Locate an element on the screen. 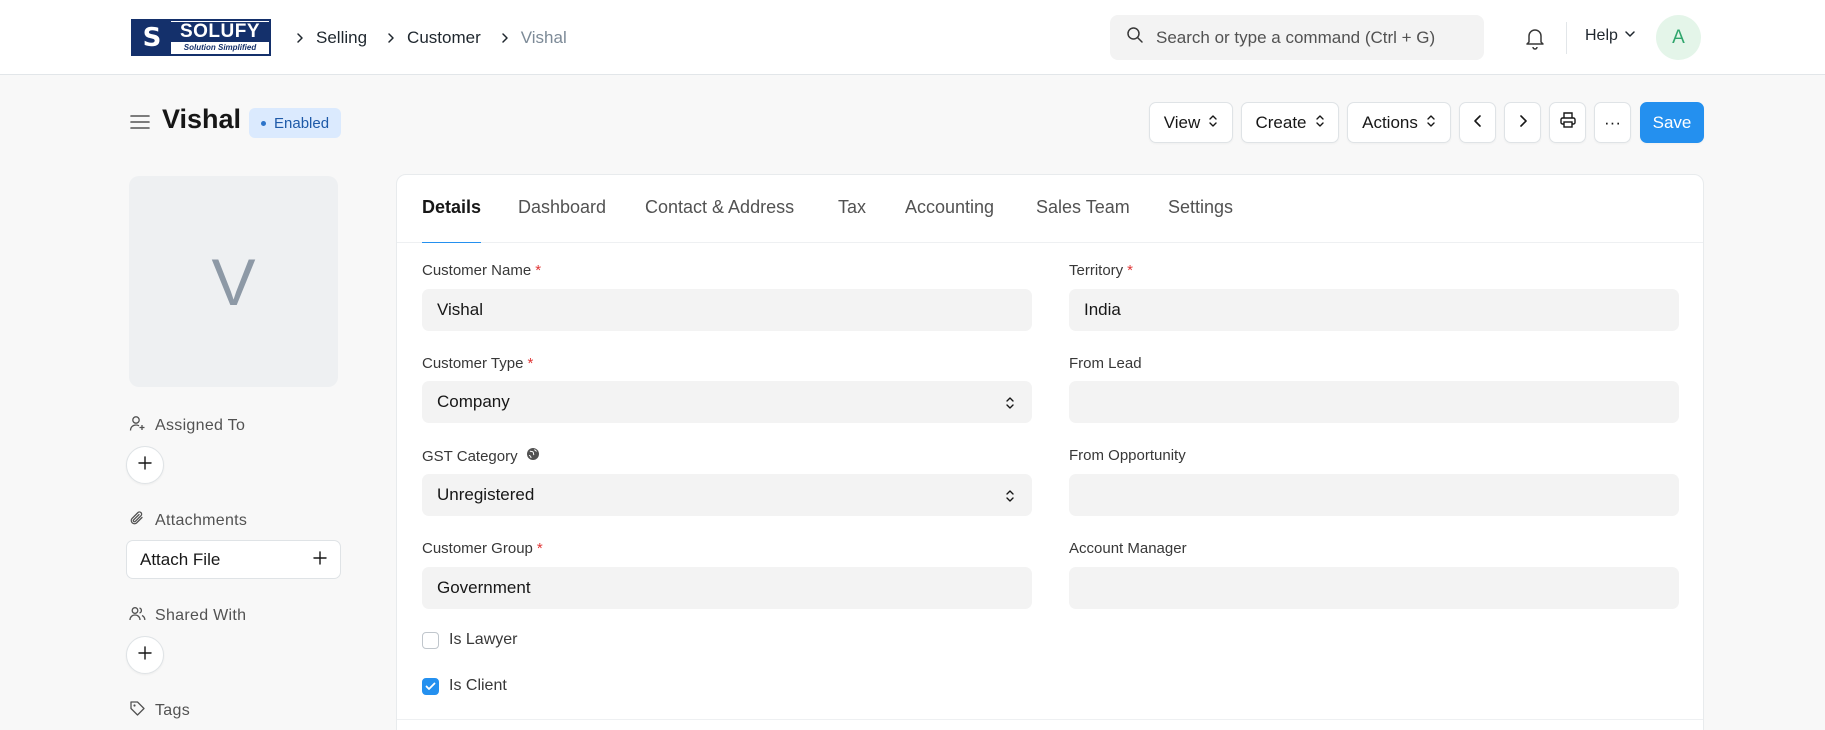  gst-category-value: Unregistered is located at coordinates (486, 494).